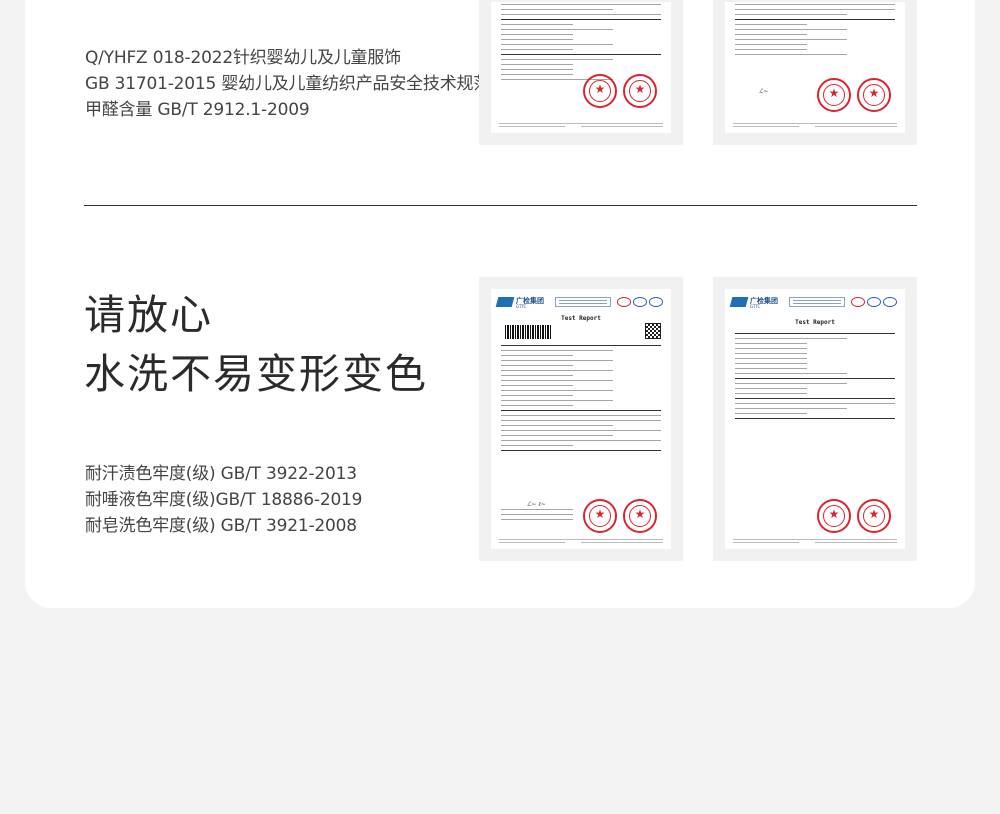 Image resolution: width=1000 pixels, height=814 pixels. I want to click on qr-code-icon, so click(653, 331).